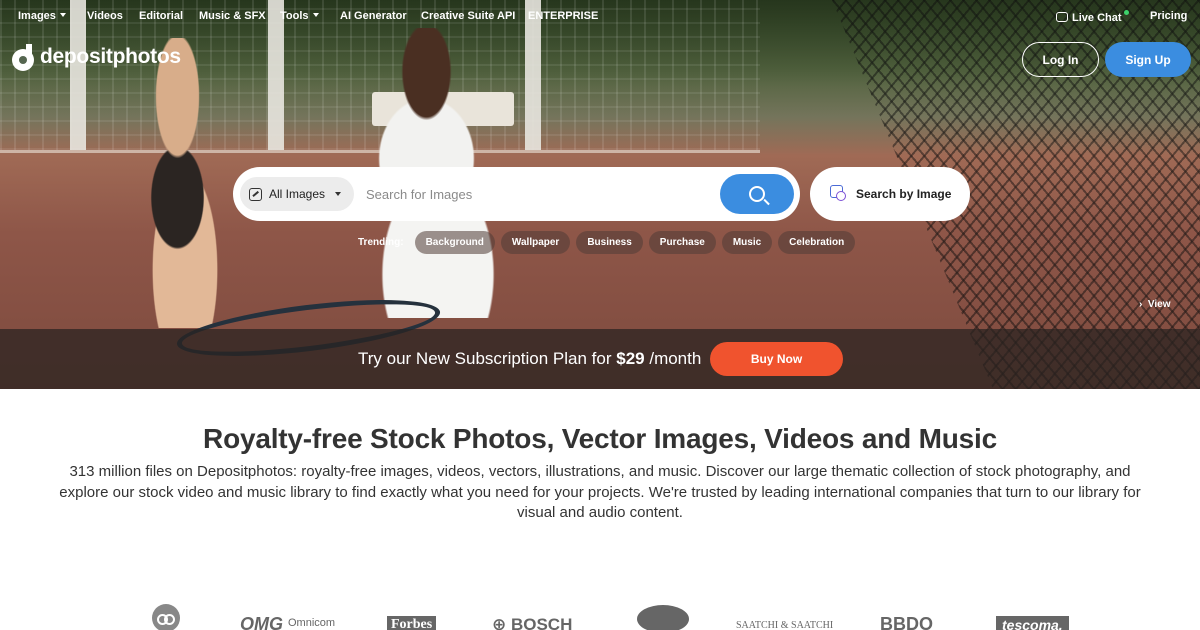  I want to click on forbes-logo: Forbes, so click(412, 623).